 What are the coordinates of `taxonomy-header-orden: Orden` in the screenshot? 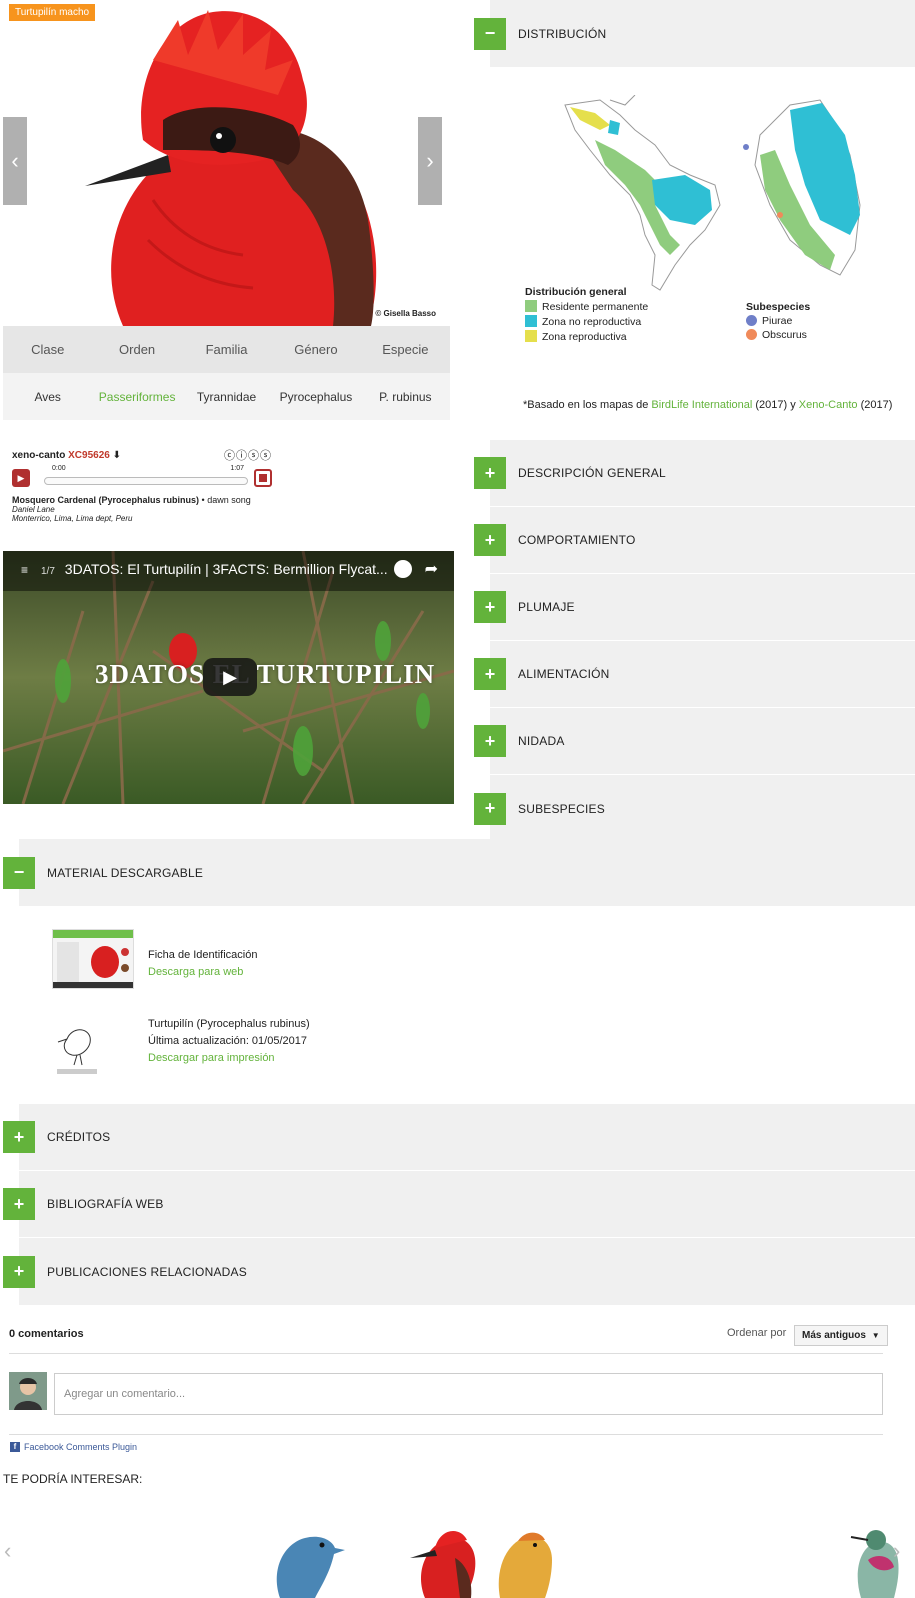 It's located at (137, 349).